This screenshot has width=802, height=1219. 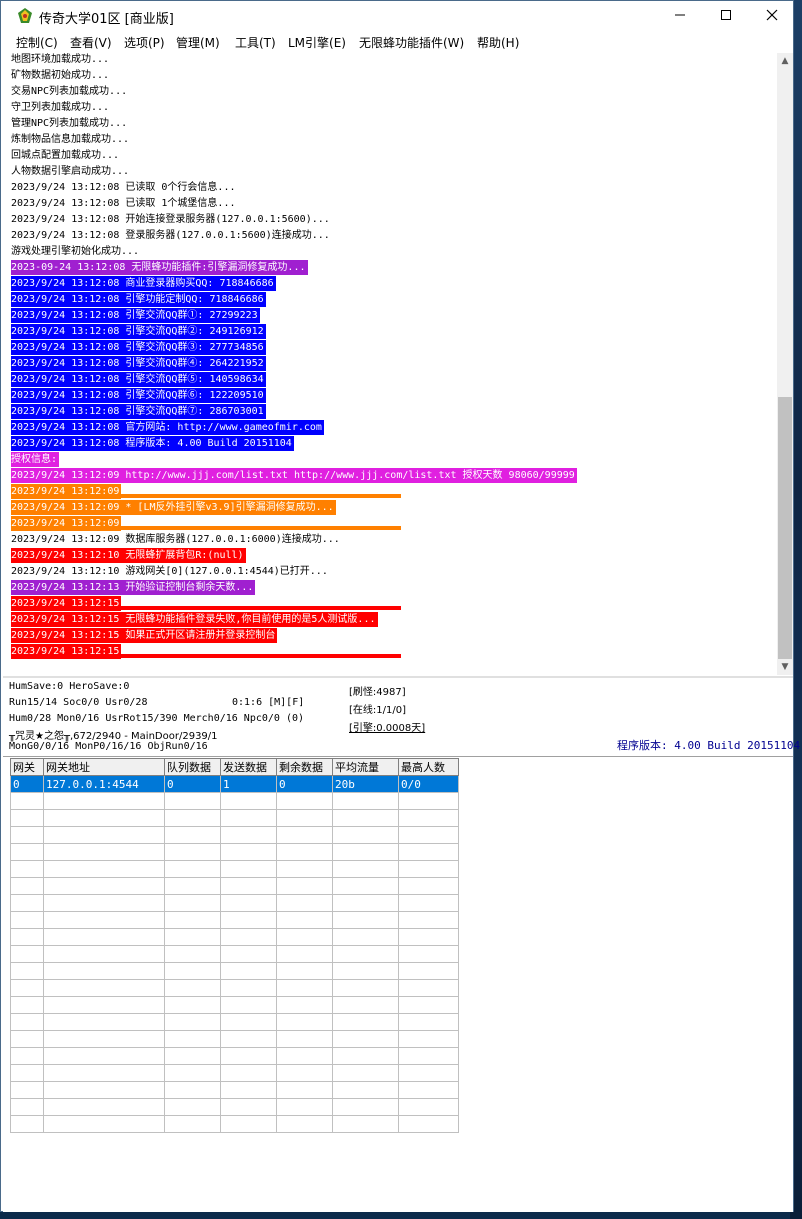 I want to click on column-header: 网关, so click(x=27, y=767).